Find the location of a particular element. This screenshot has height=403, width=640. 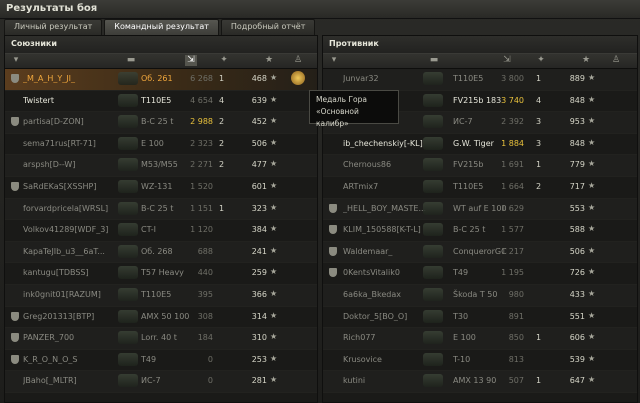

player-name: PANZER_700 is located at coordinates (49, 338).